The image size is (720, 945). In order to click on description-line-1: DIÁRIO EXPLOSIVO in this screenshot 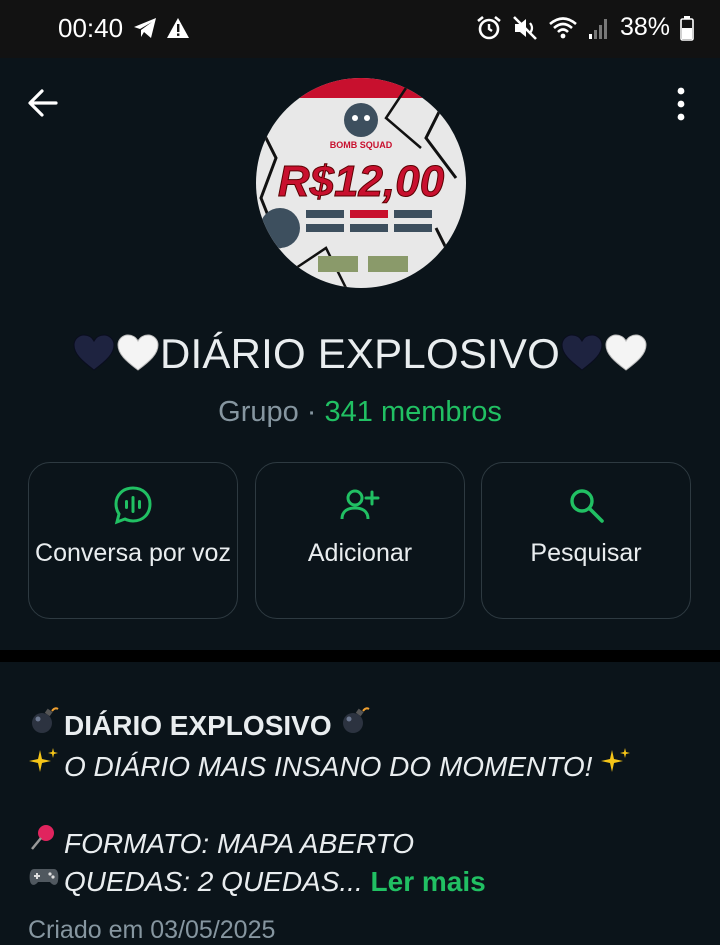, I will do `click(201, 723)`.